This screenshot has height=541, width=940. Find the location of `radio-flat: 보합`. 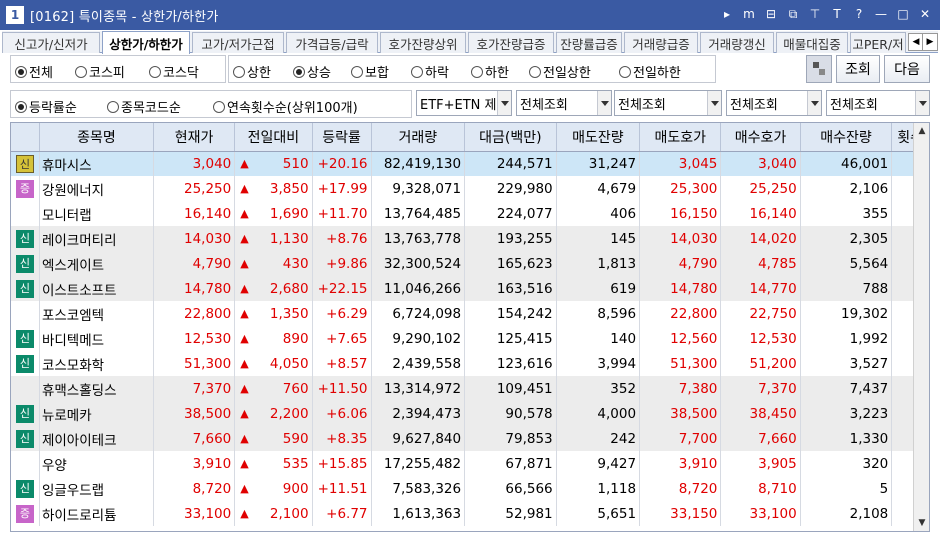

radio-flat: 보합 is located at coordinates (370, 71).